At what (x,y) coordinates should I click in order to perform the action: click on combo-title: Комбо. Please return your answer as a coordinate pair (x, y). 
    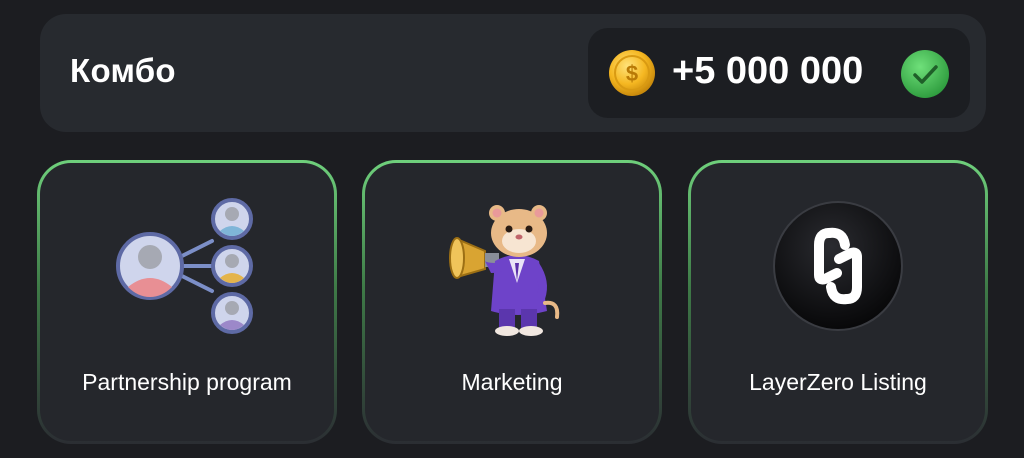
    Looking at the image, I should click on (123, 70).